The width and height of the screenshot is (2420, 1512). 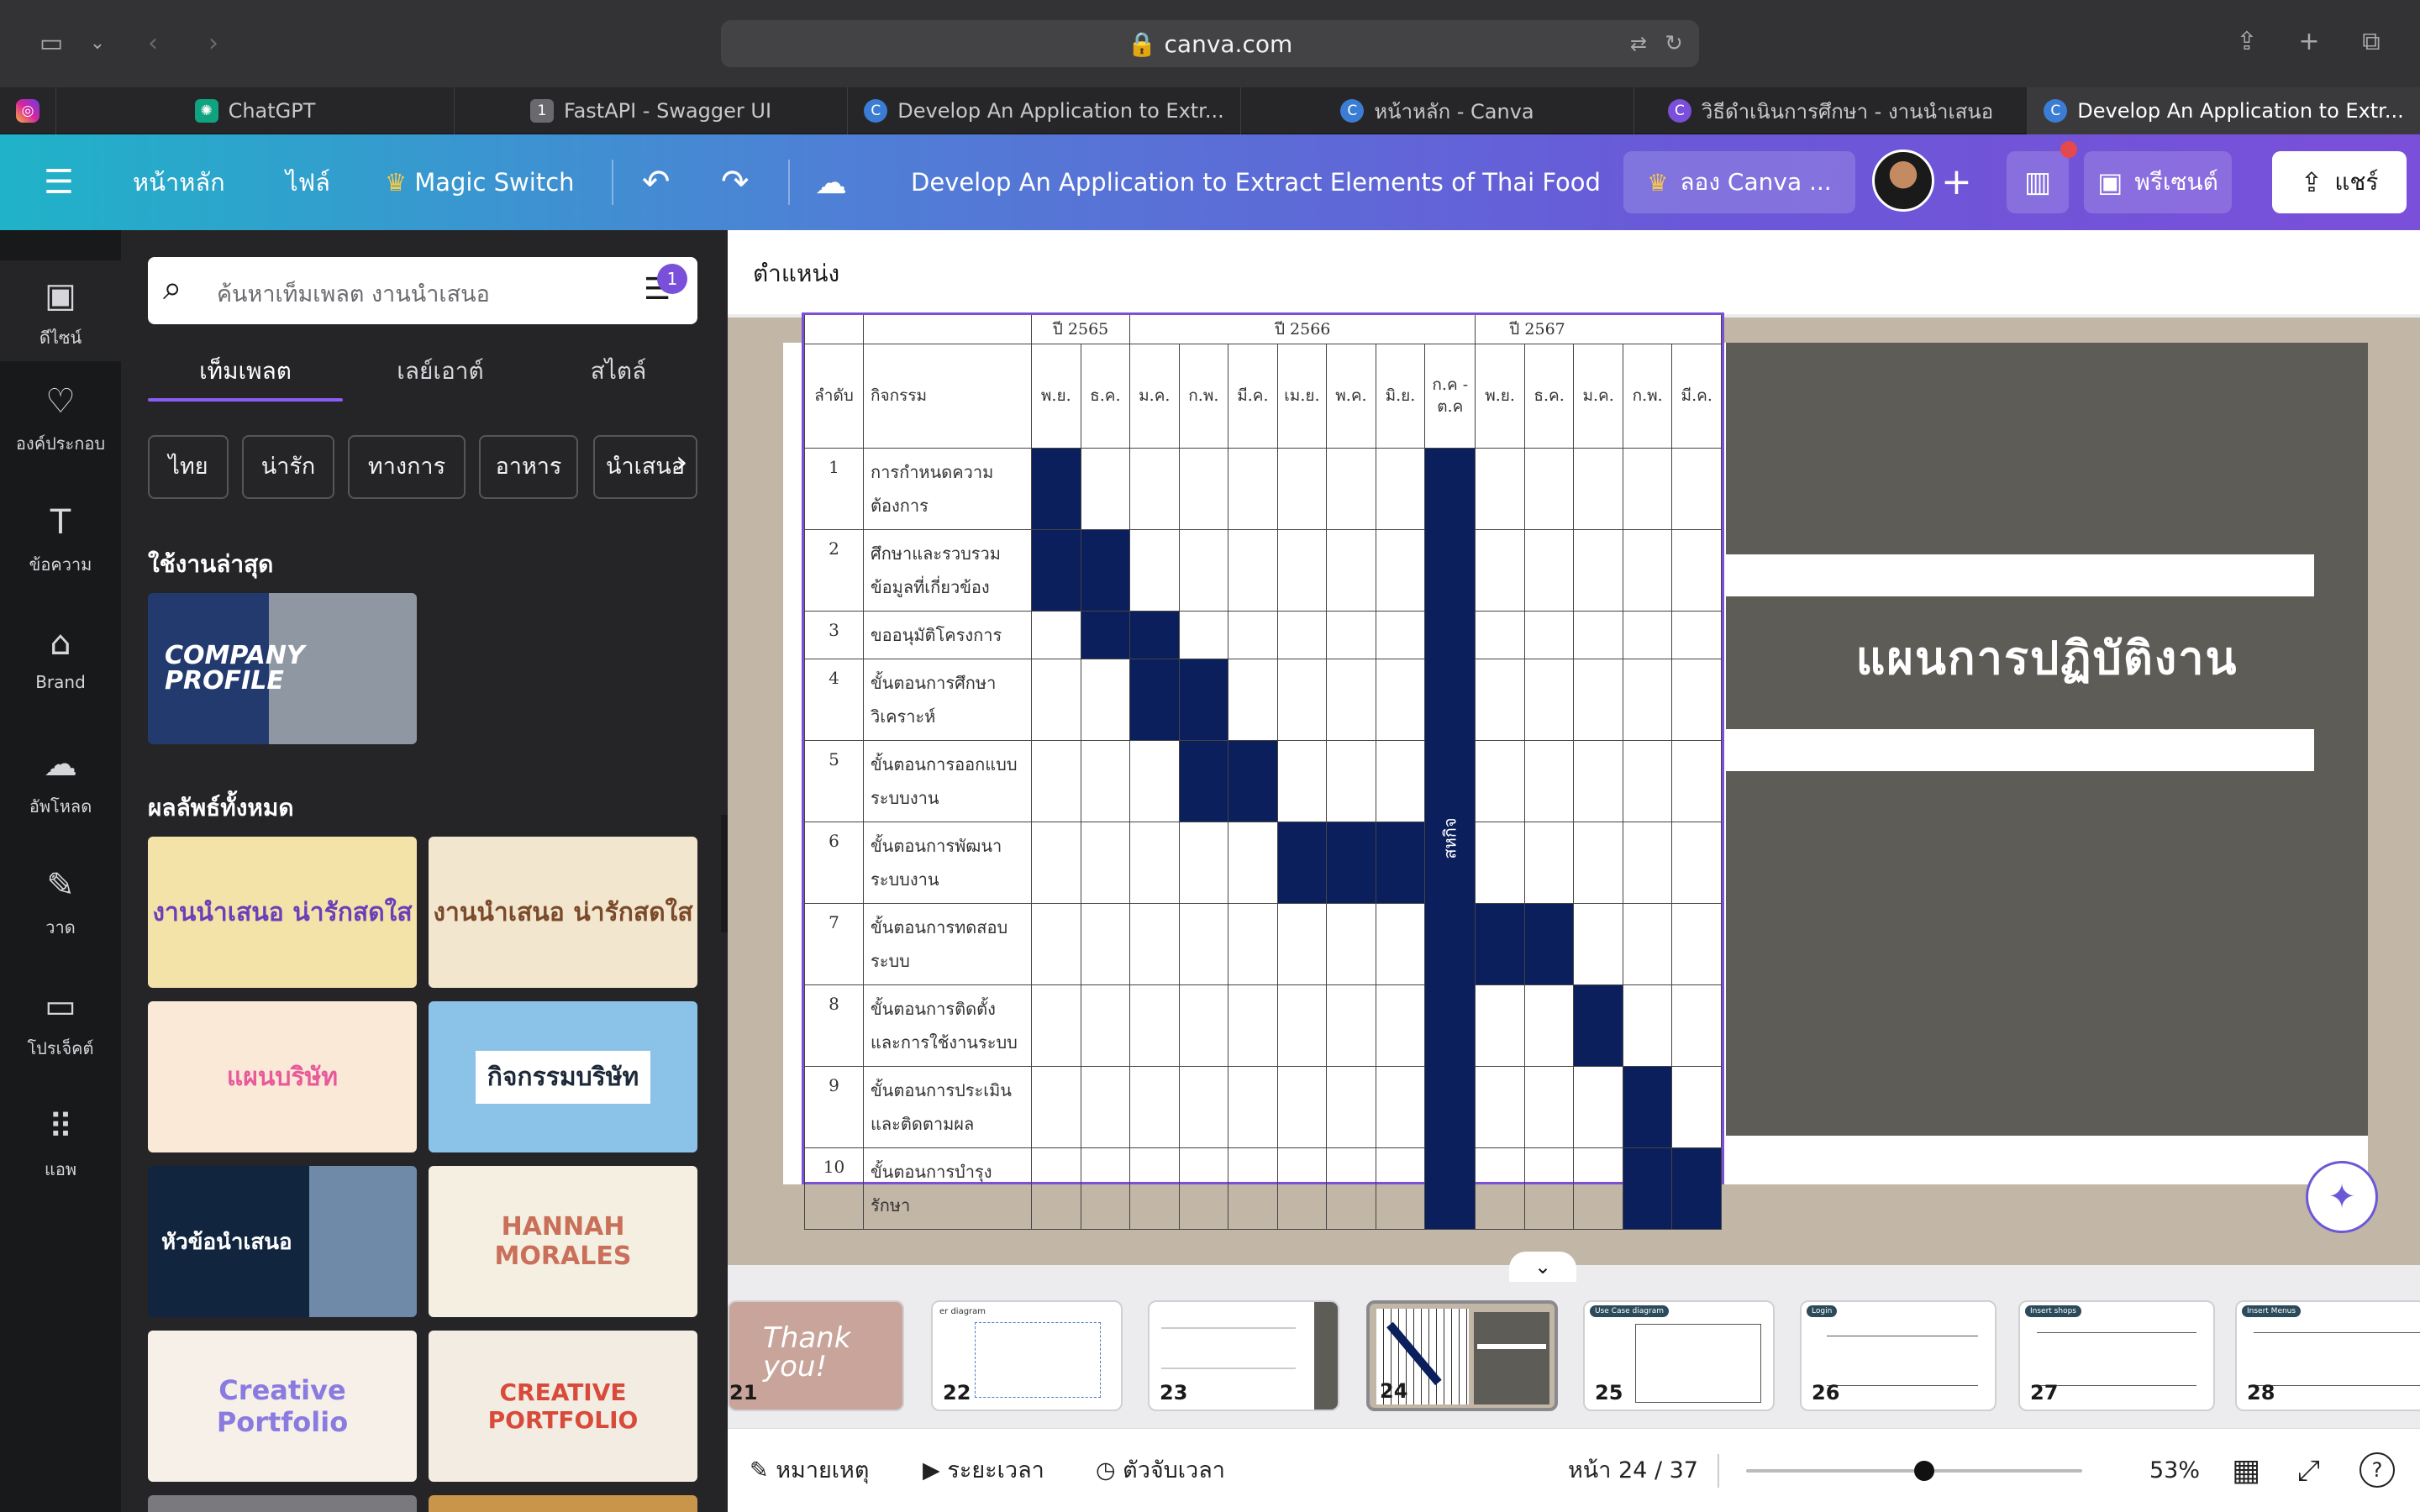 I want to click on page-thumb-27: Insert shops 27, so click(x=2116, y=1355).